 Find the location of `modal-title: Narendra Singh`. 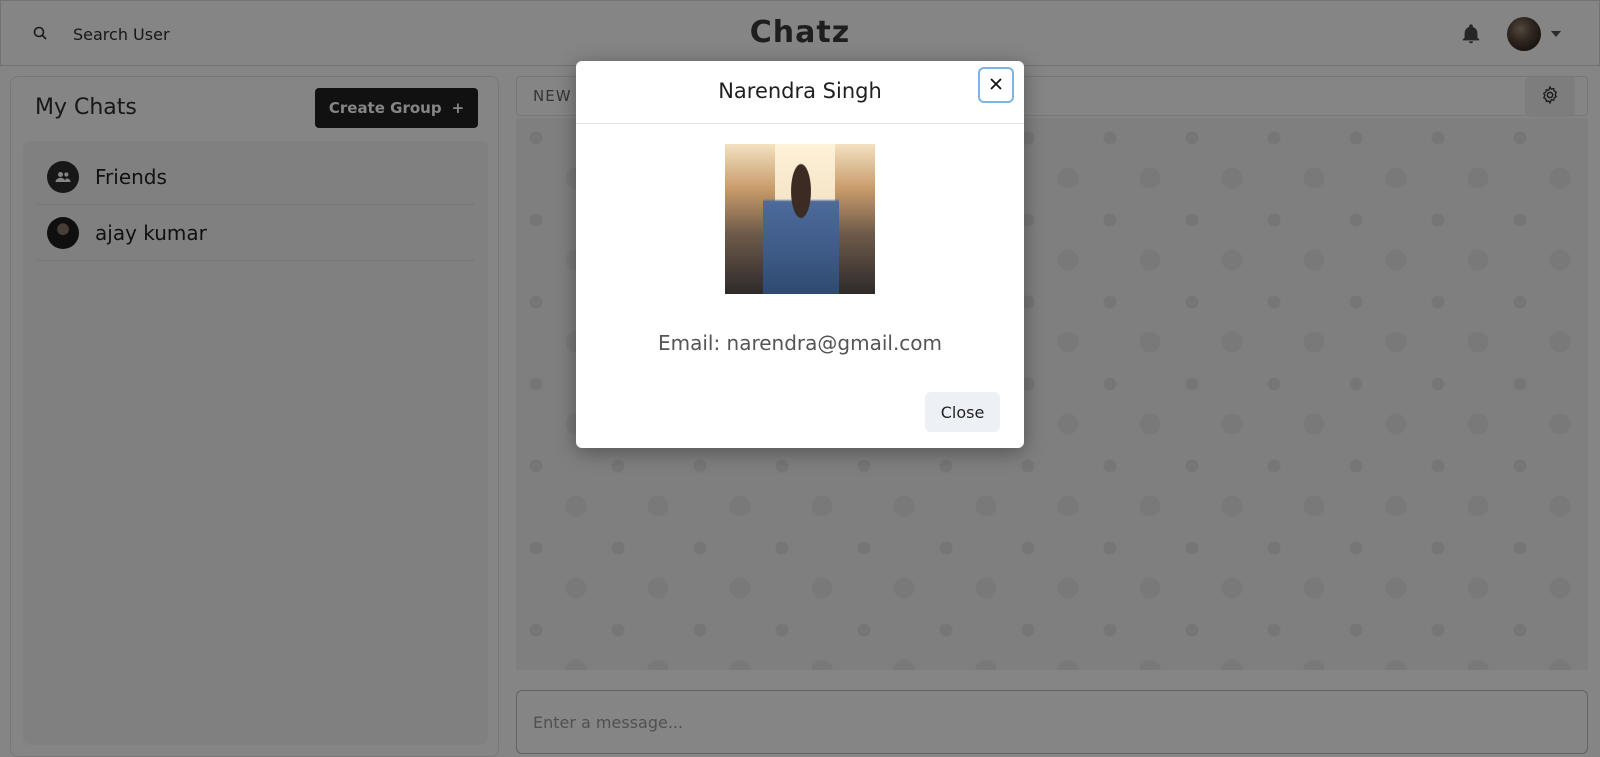

modal-title: Narendra Singh is located at coordinates (800, 91).